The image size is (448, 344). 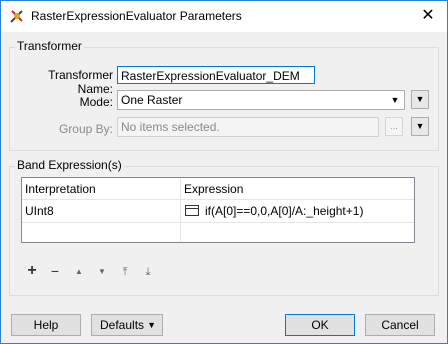 What do you see at coordinates (46, 325) in the screenshot?
I see `help-button: Help` at bounding box center [46, 325].